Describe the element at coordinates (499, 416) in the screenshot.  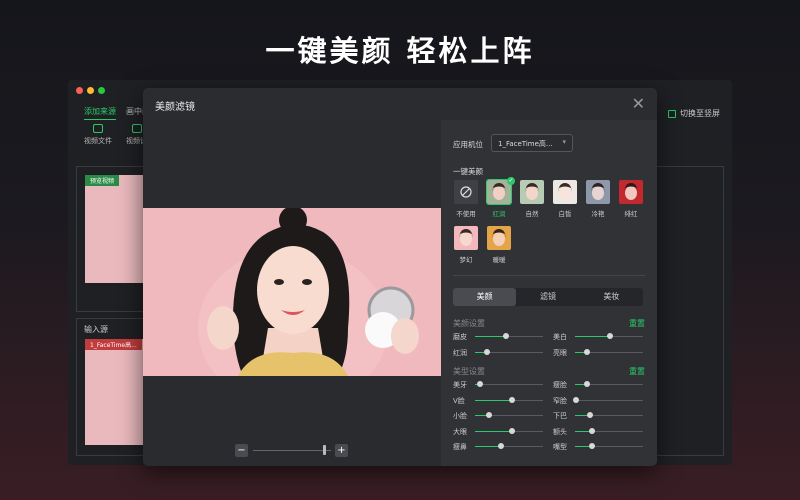
I see `slider-shape-4: 小脸` at that location.